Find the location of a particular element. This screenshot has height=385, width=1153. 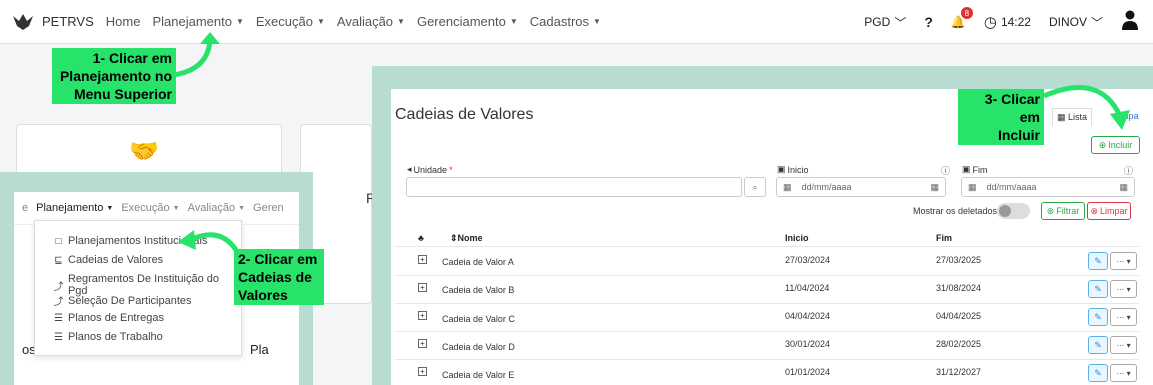

callout-line: Incluir is located at coordinates (1018, 135).